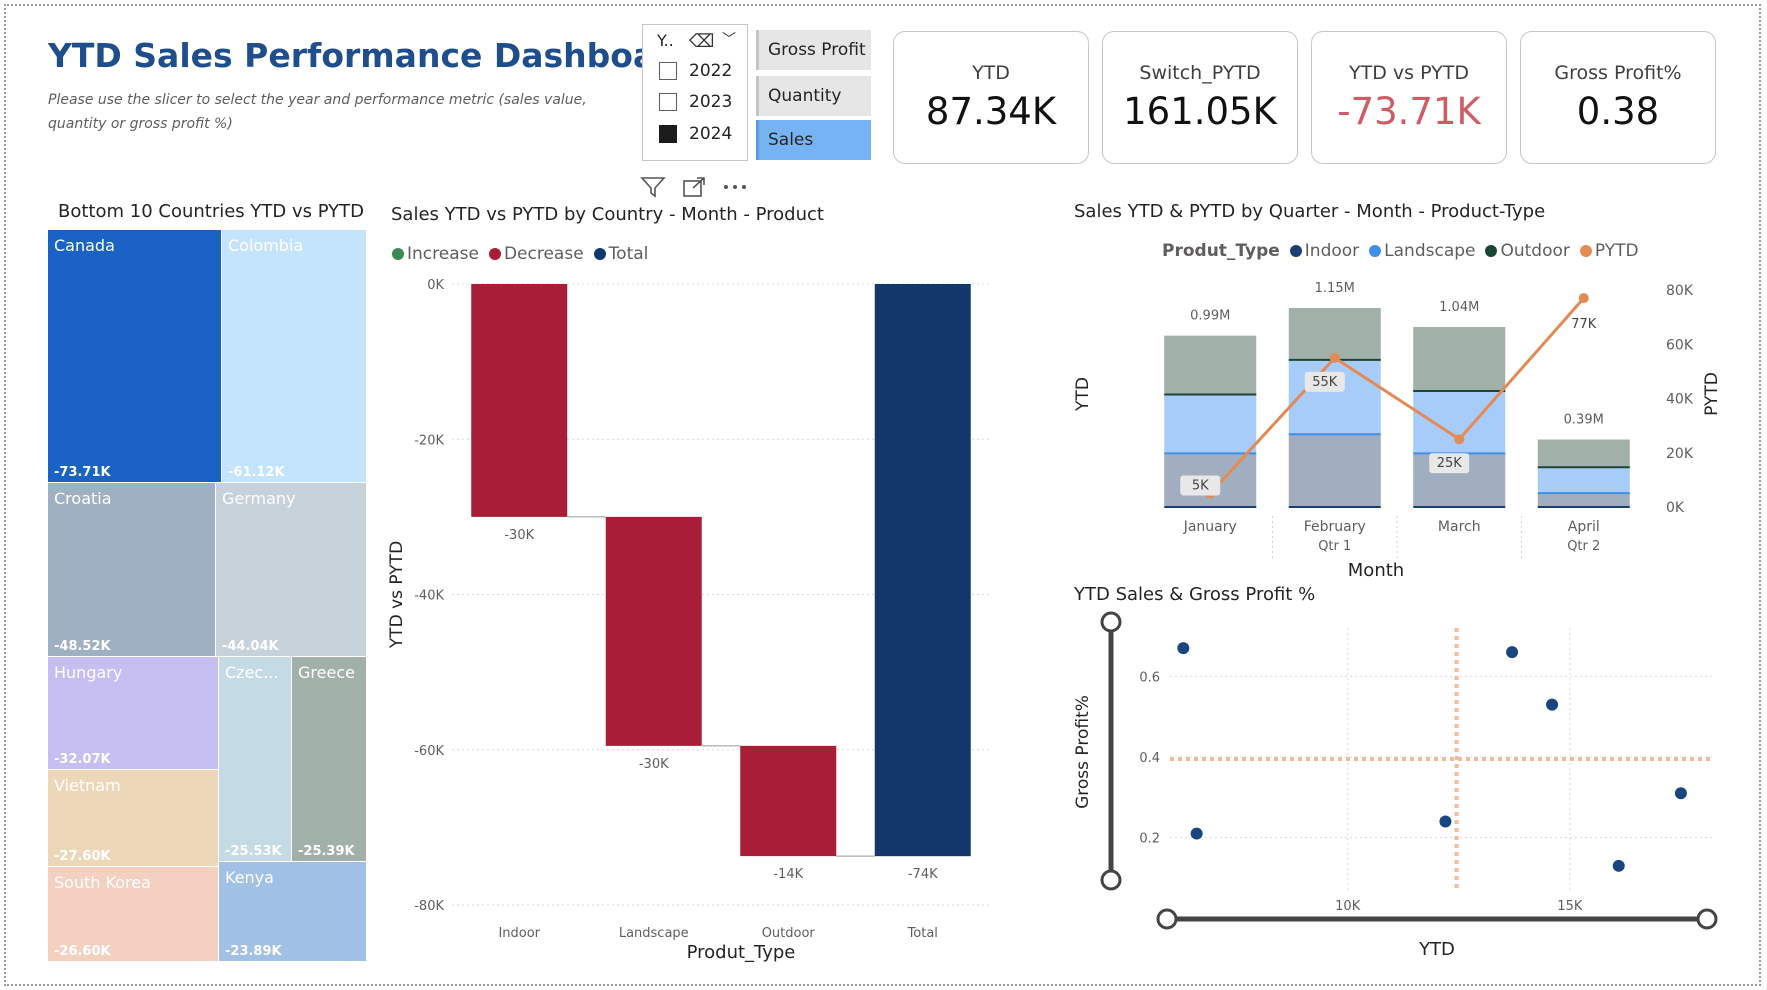 This screenshot has width=1767, height=990. I want to click on kpi-card-ytd: YTD 87.34K, so click(991, 97).